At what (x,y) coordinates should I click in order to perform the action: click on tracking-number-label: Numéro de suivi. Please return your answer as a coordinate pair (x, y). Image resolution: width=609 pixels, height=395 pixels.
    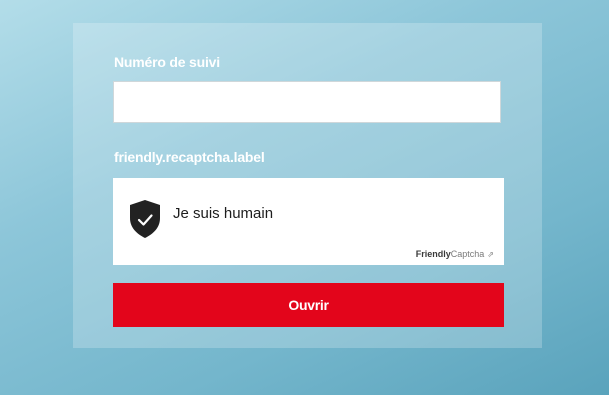
    Looking at the image, I should click on (167, 62).